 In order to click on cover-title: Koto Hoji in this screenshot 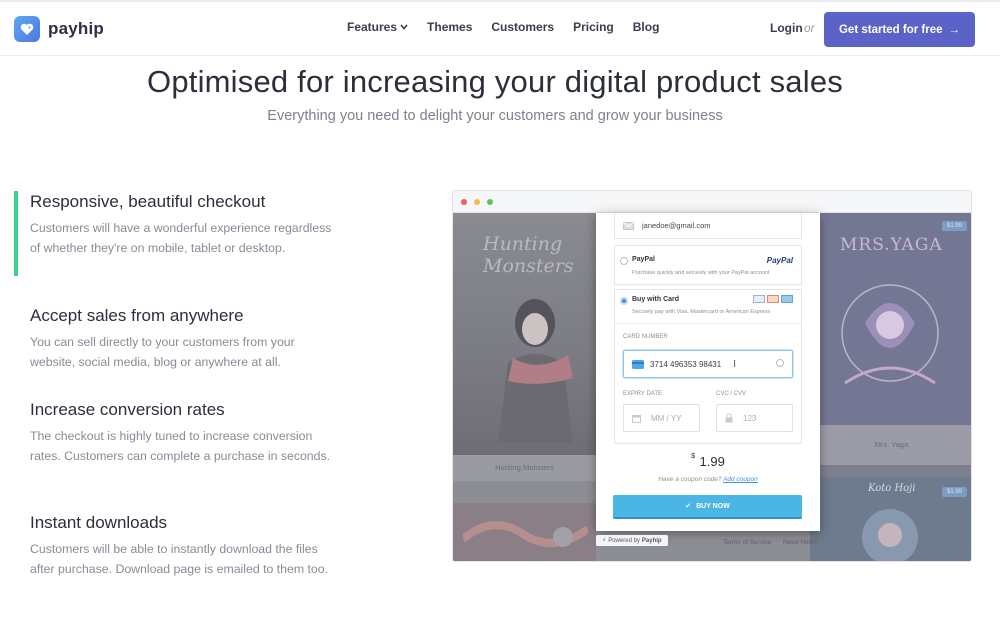, I will do `click(892, 488)`.